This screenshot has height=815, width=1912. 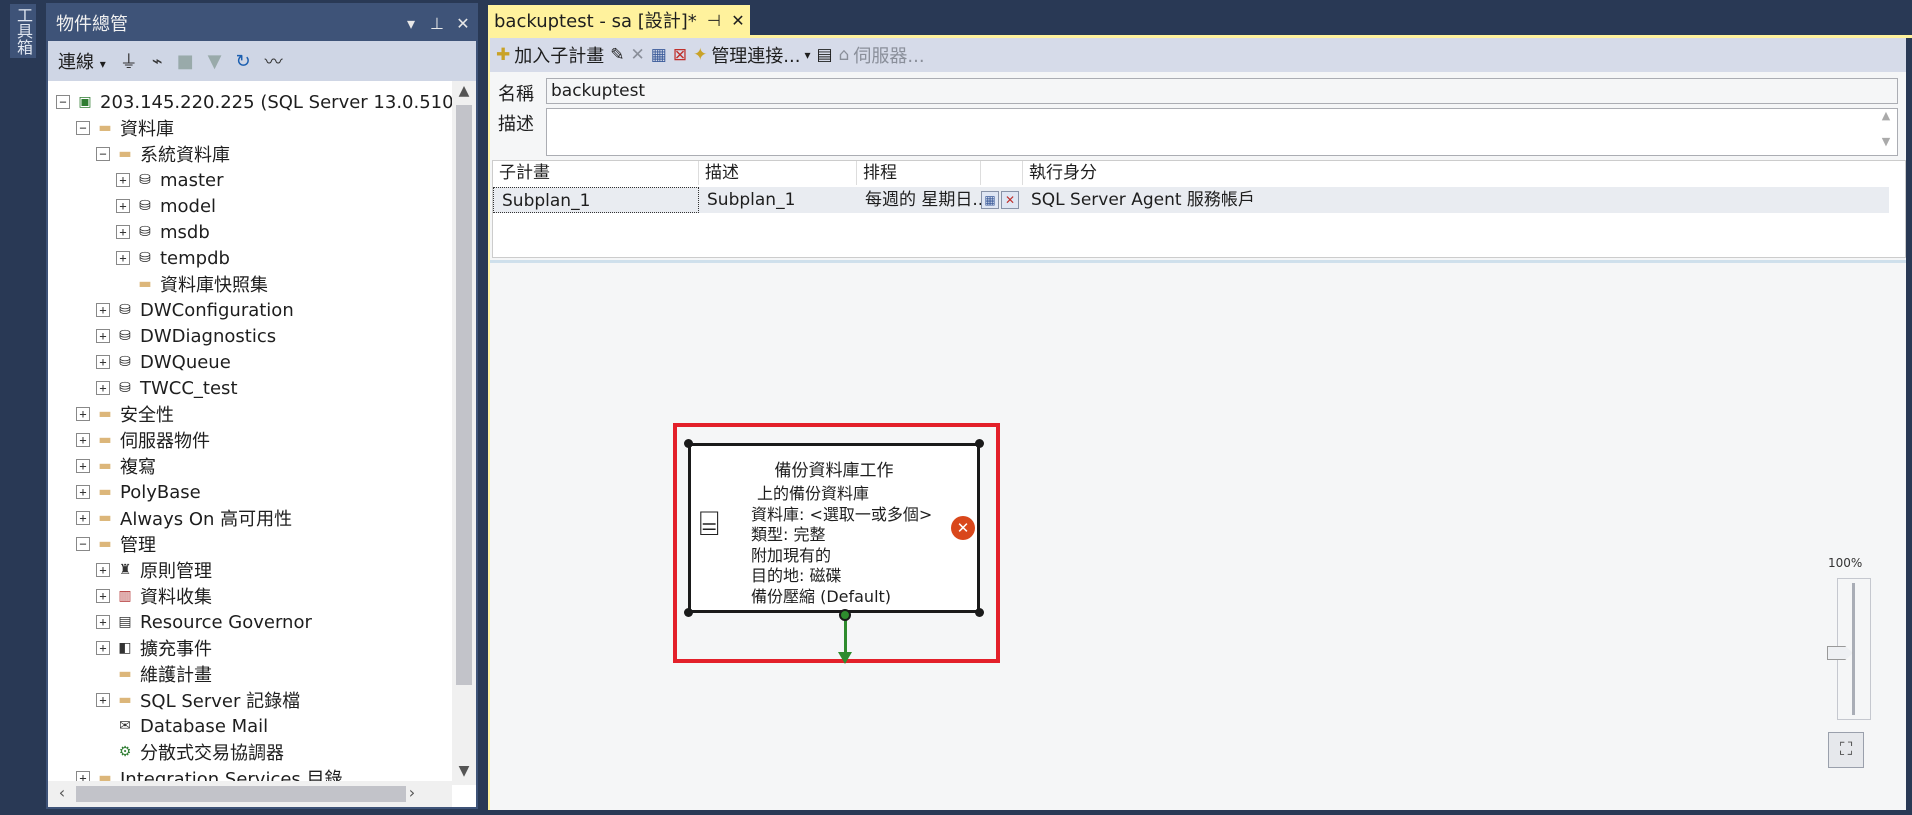 I want to click on scroll-down-icon: ▼, so click(x=464, y=773).